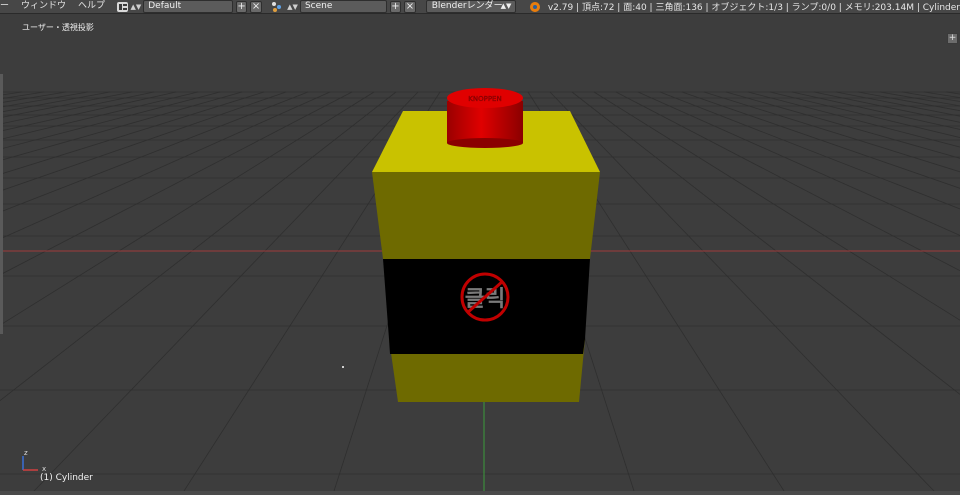 The width and height of the screenshot is (960, 495). What do you see at coordinates (535, 6) in the screenshot?
I see `blender-logo-icon` at bounding box center [535, 6].